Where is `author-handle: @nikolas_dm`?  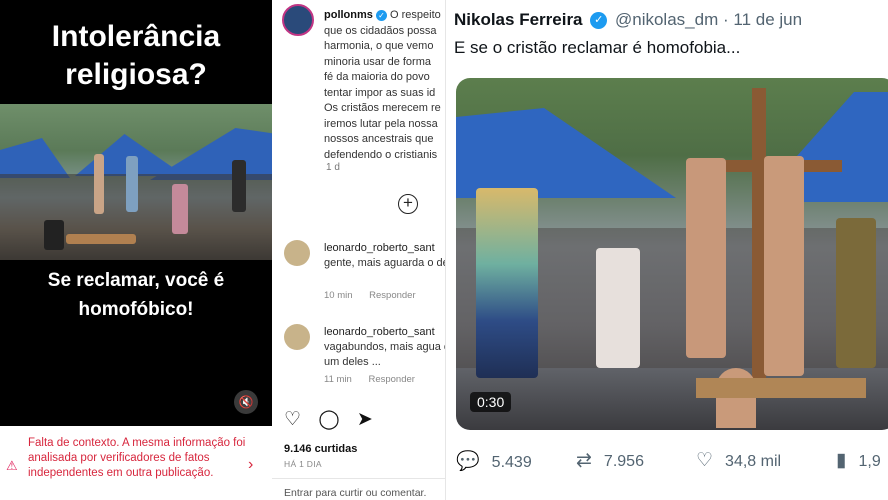
author-handle: @nikolas_dm is located at coordinates (666, 19).